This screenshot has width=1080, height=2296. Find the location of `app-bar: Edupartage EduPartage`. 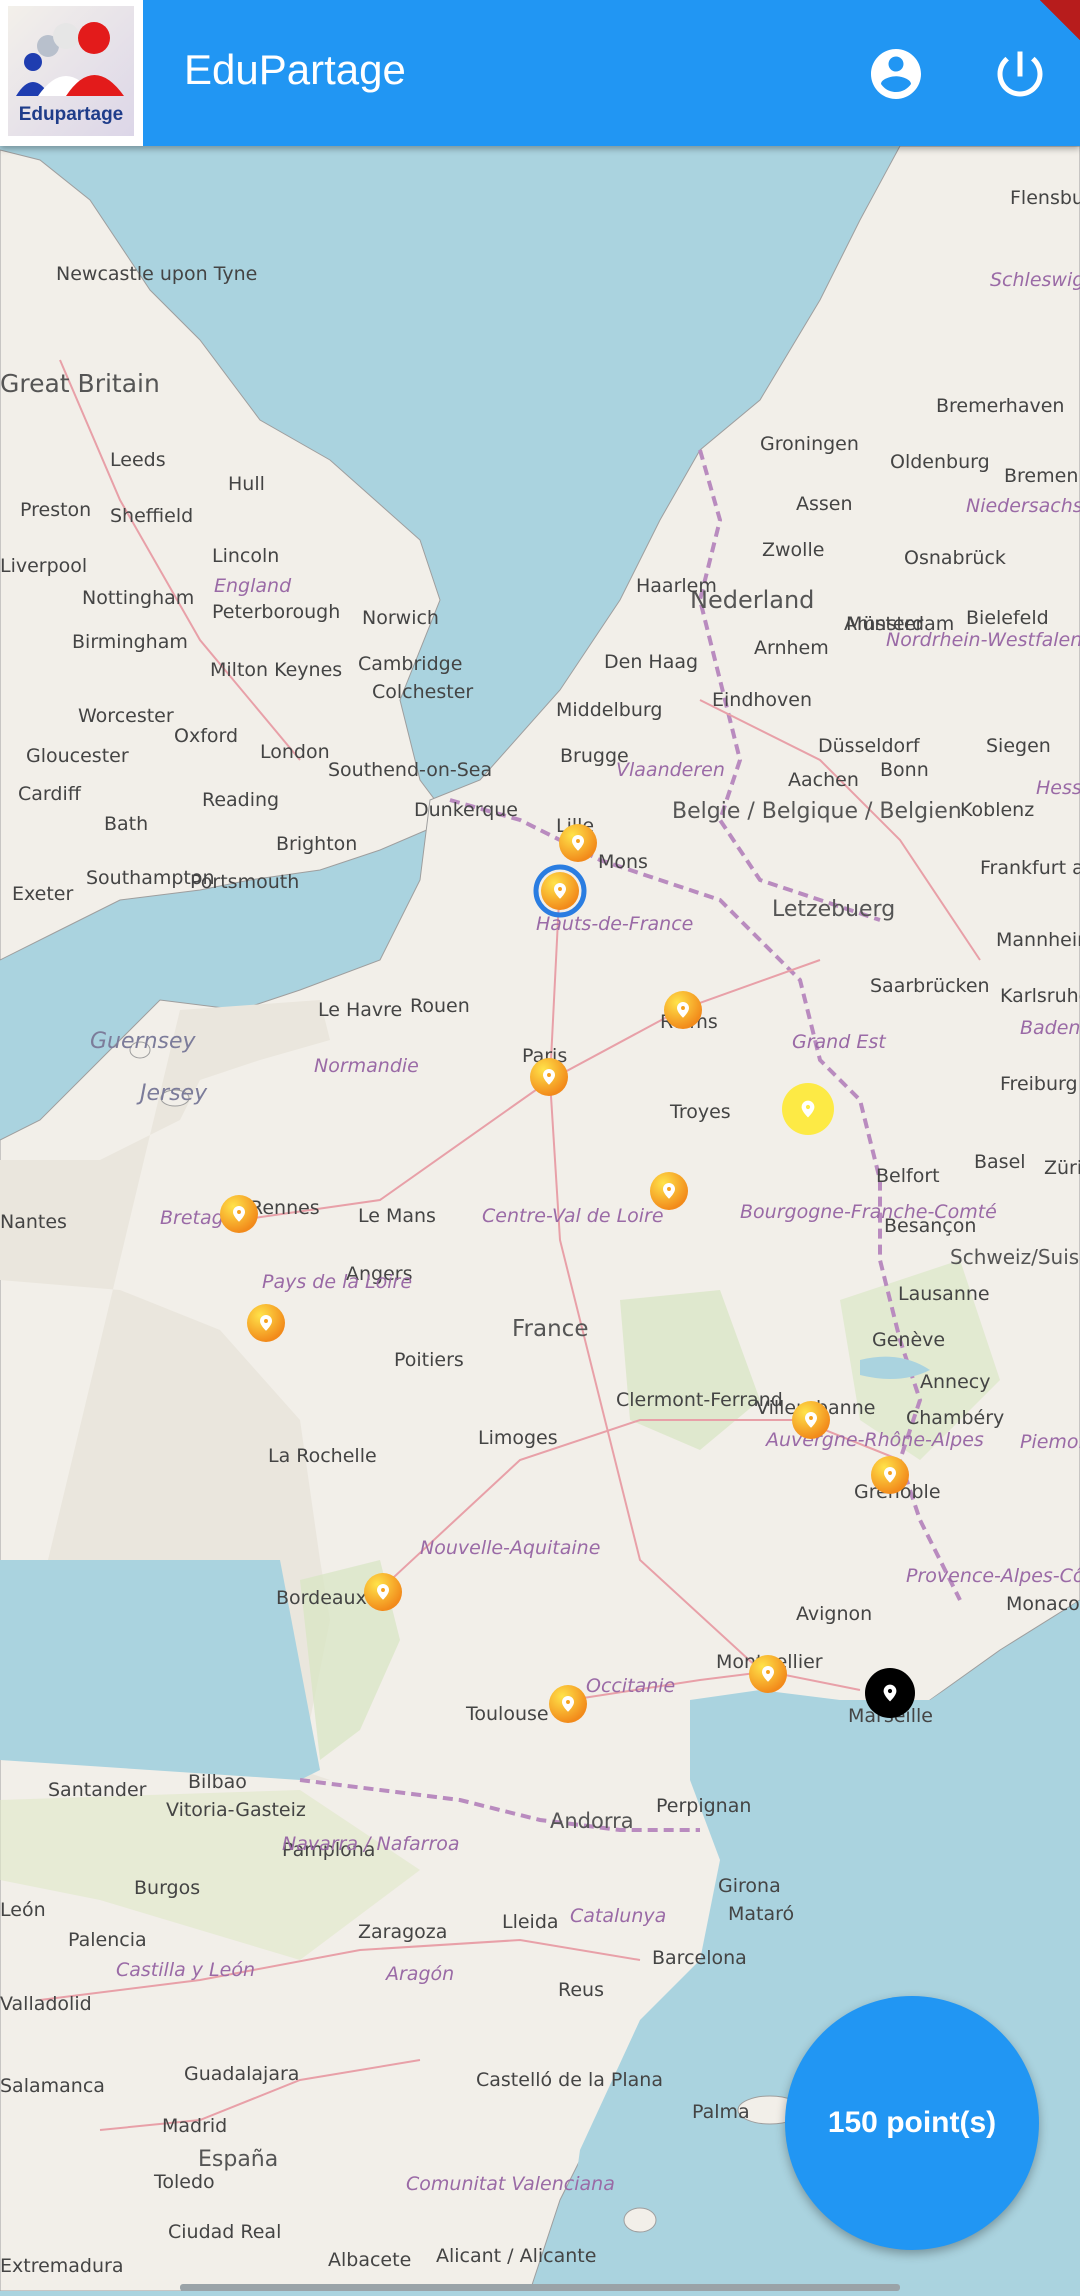

app-bar: Edupartage EduPartage is located at coordinates (540, 73).